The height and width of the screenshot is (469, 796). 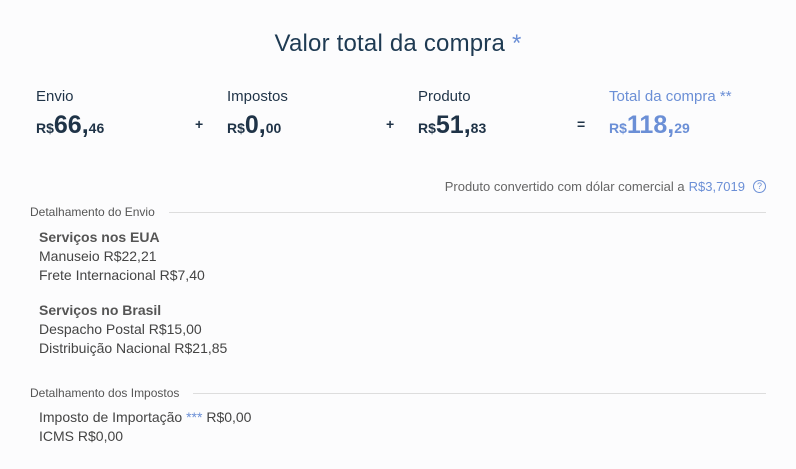 I want to click on total-envio: Envio R$66,46, so click(x=70, y=114).